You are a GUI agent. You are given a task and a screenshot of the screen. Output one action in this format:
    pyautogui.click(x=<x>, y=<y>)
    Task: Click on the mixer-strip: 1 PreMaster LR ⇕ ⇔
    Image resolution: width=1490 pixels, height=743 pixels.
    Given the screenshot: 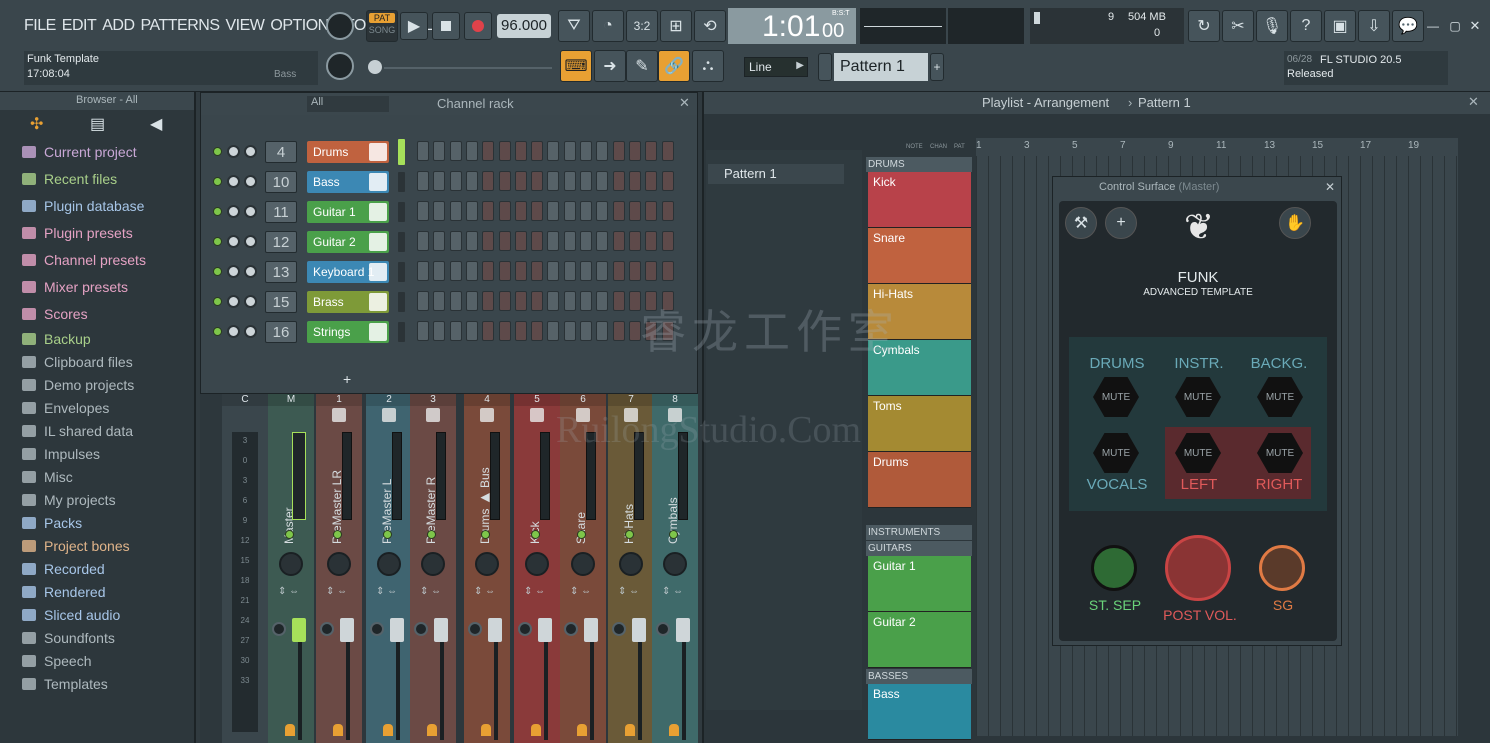 What is the action you would take?
    pyautogui.click(x=339, y=568)
    